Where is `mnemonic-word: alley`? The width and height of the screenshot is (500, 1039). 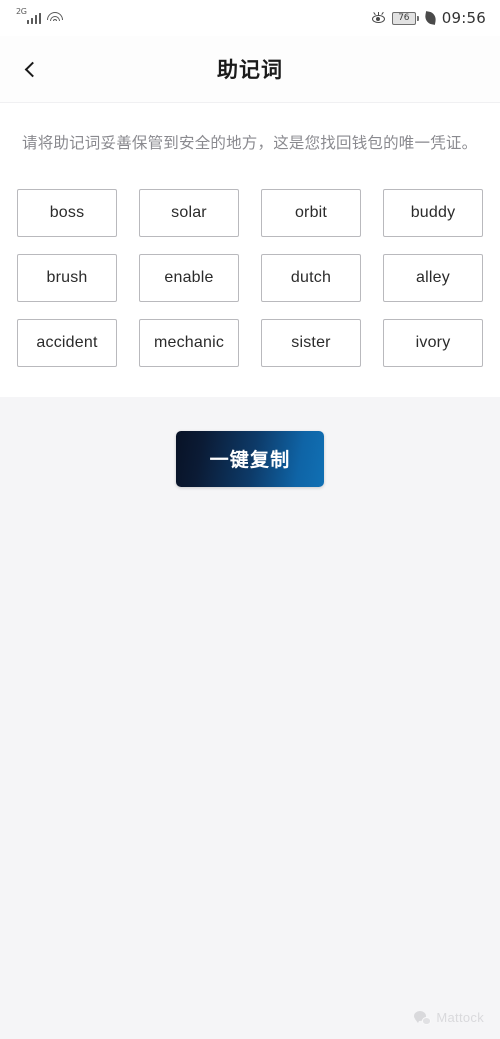 mnemonic-word: alley is located at coordinates (433, 277).